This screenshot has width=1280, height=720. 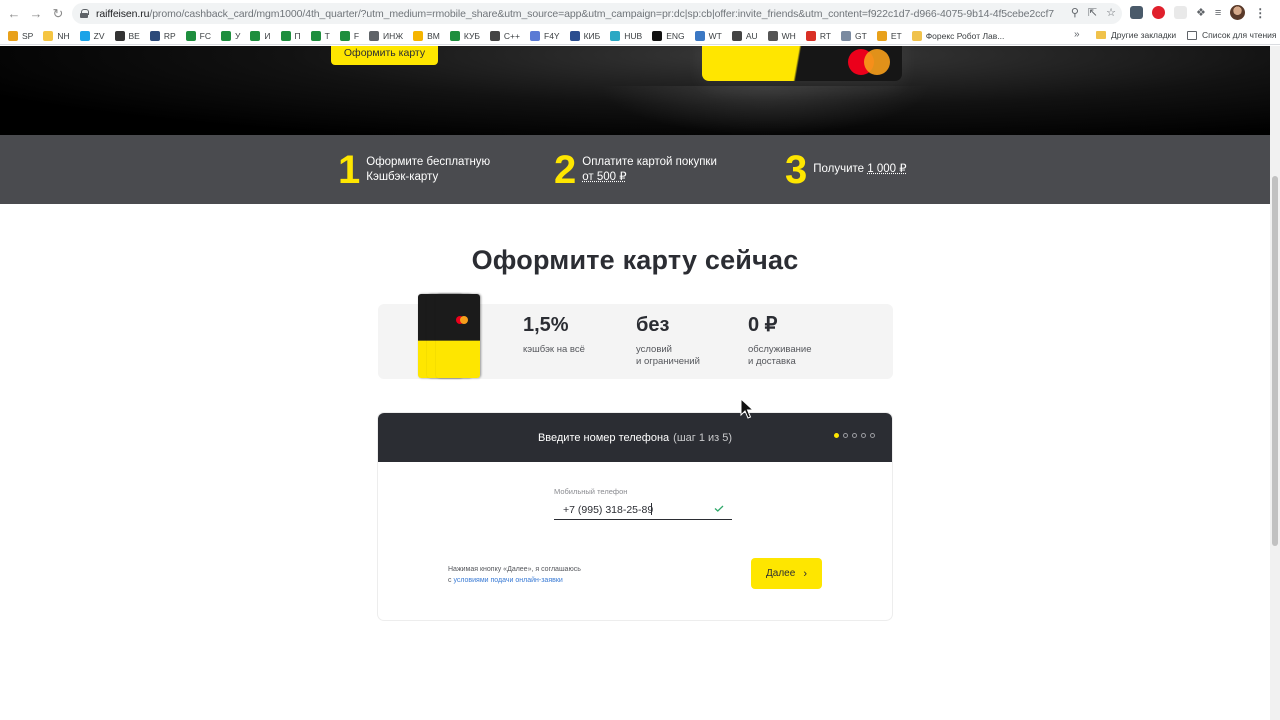 I want to click on cards-image, so click(x=450, y=337).